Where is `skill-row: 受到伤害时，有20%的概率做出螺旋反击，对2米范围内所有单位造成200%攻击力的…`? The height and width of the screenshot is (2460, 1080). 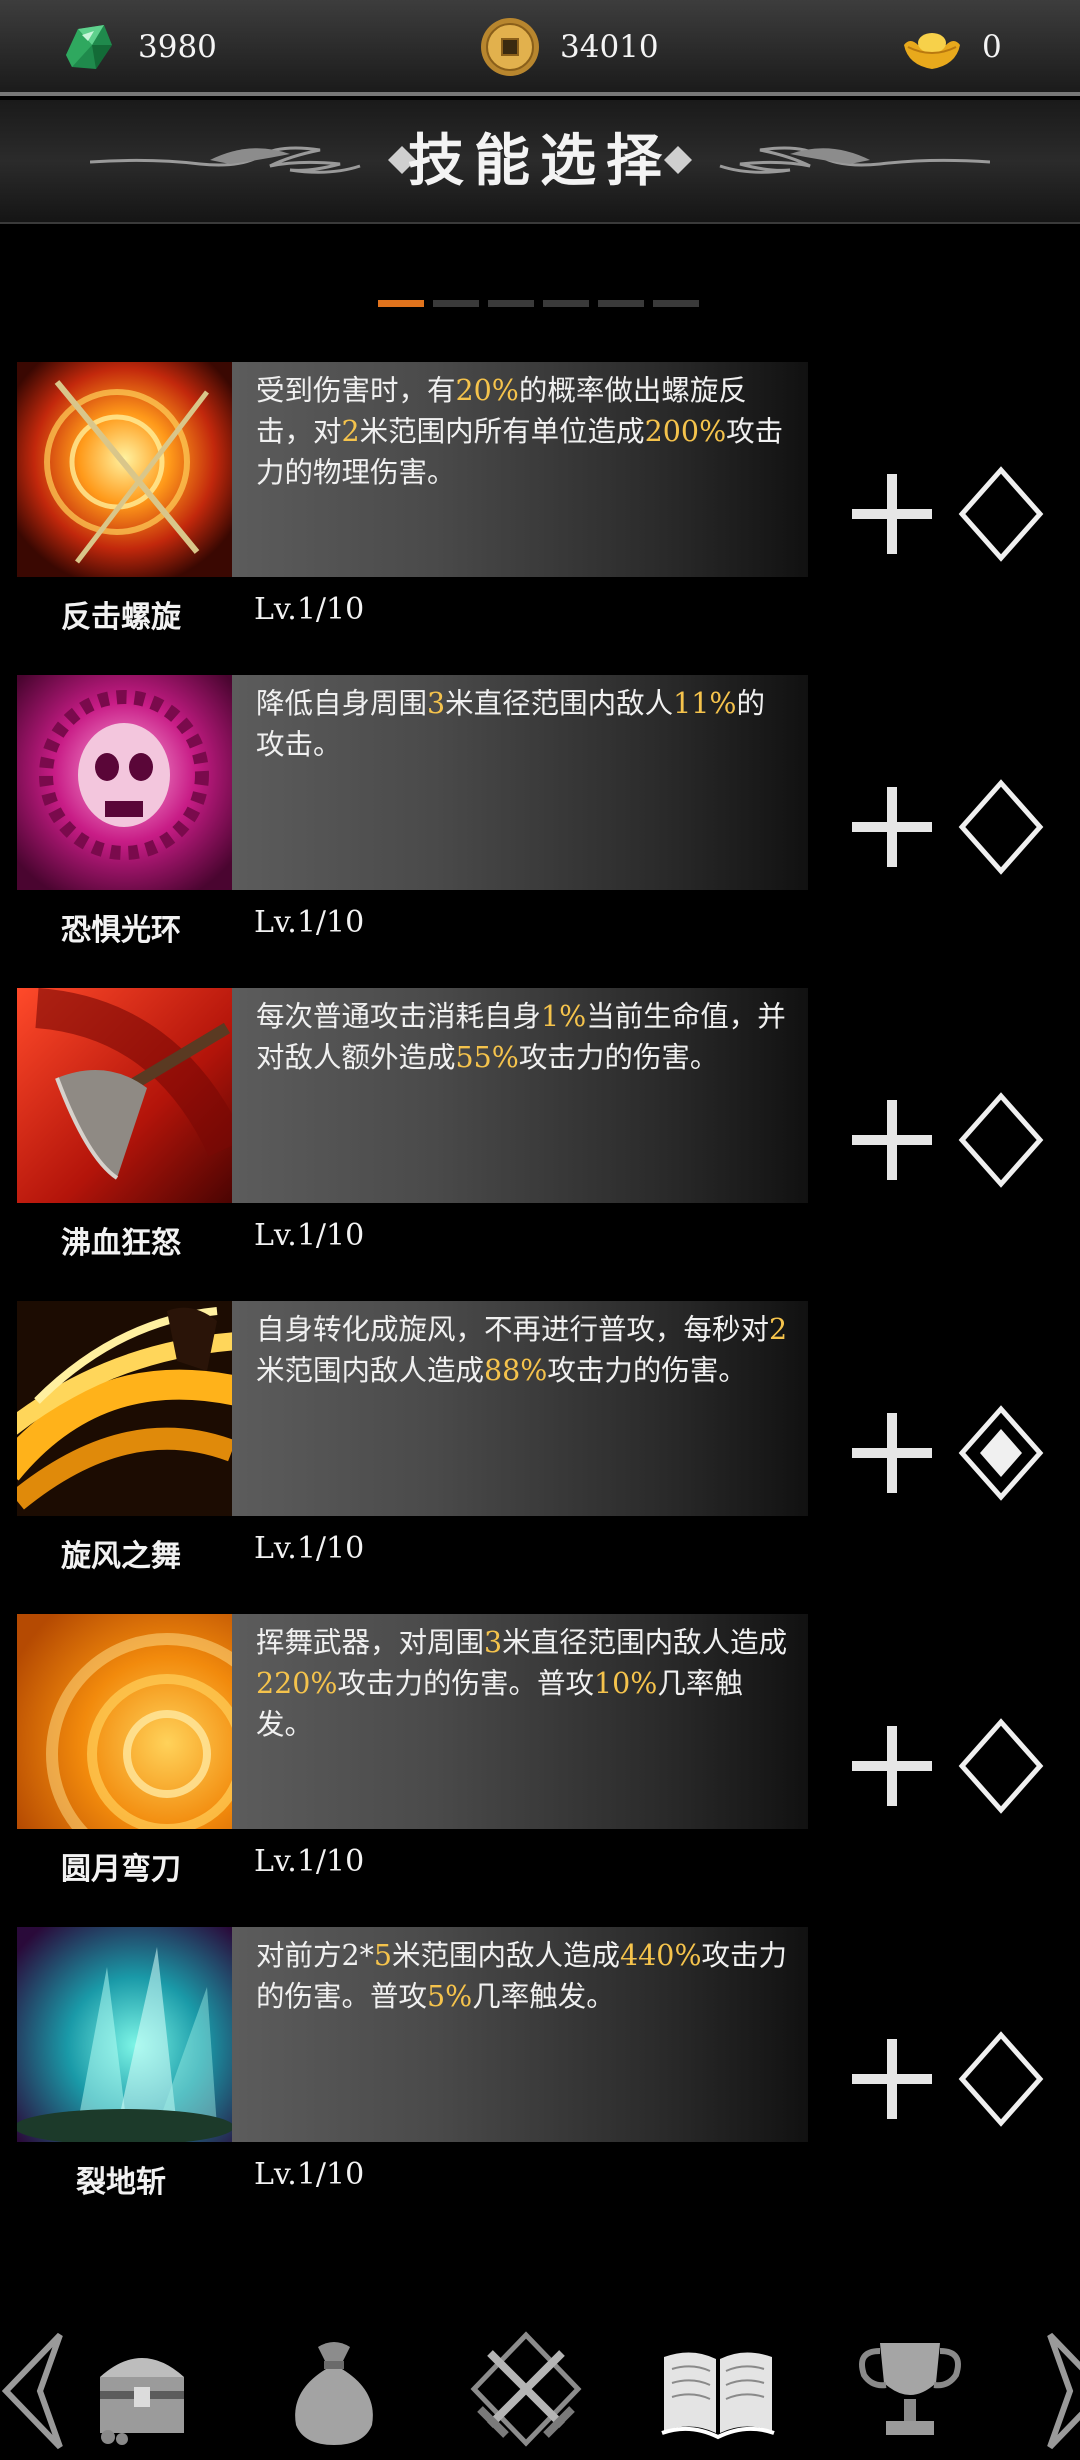
skill-row: 受到伤害时，有20%的概率做出螺旋反击，对2米范围内所有单位造成200%攻击力的… is located at coordinates (540, 507).